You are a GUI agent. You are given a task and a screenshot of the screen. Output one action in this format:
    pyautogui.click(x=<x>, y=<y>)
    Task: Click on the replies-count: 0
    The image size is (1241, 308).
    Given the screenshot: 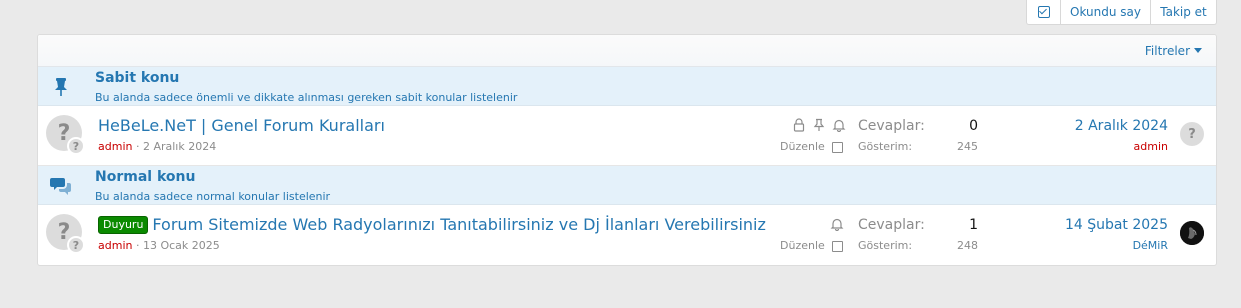 What is the action you would take?
    pyautogui.click(x=973, y=126)
    